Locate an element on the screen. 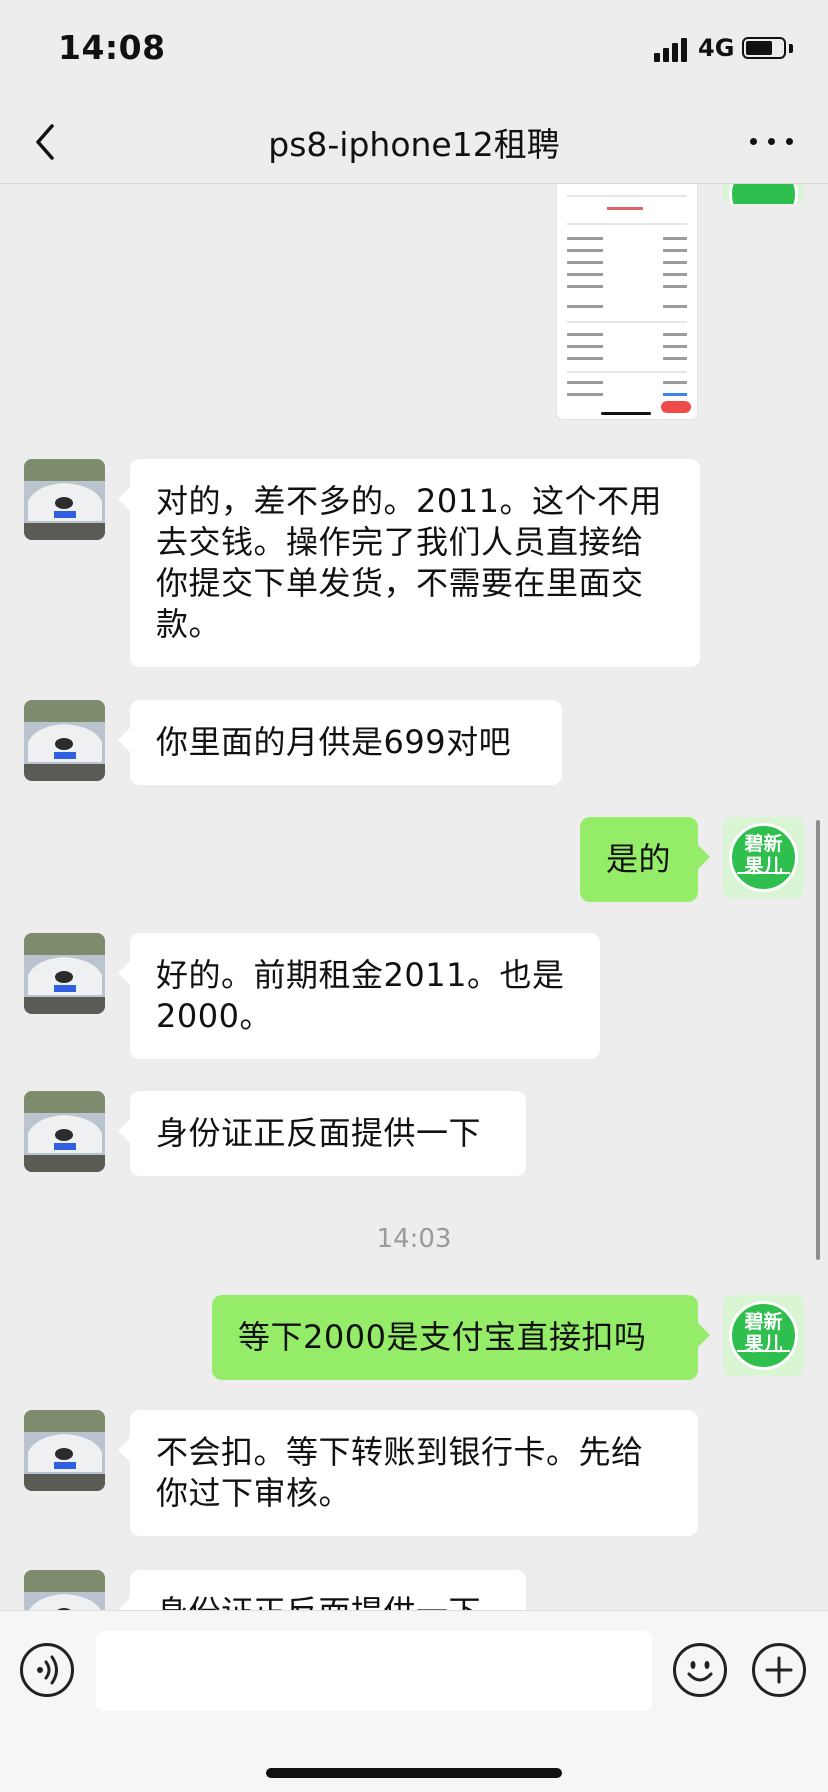 The image size is (828, 1792). home-indicator is located at coordinates (414, 1773).